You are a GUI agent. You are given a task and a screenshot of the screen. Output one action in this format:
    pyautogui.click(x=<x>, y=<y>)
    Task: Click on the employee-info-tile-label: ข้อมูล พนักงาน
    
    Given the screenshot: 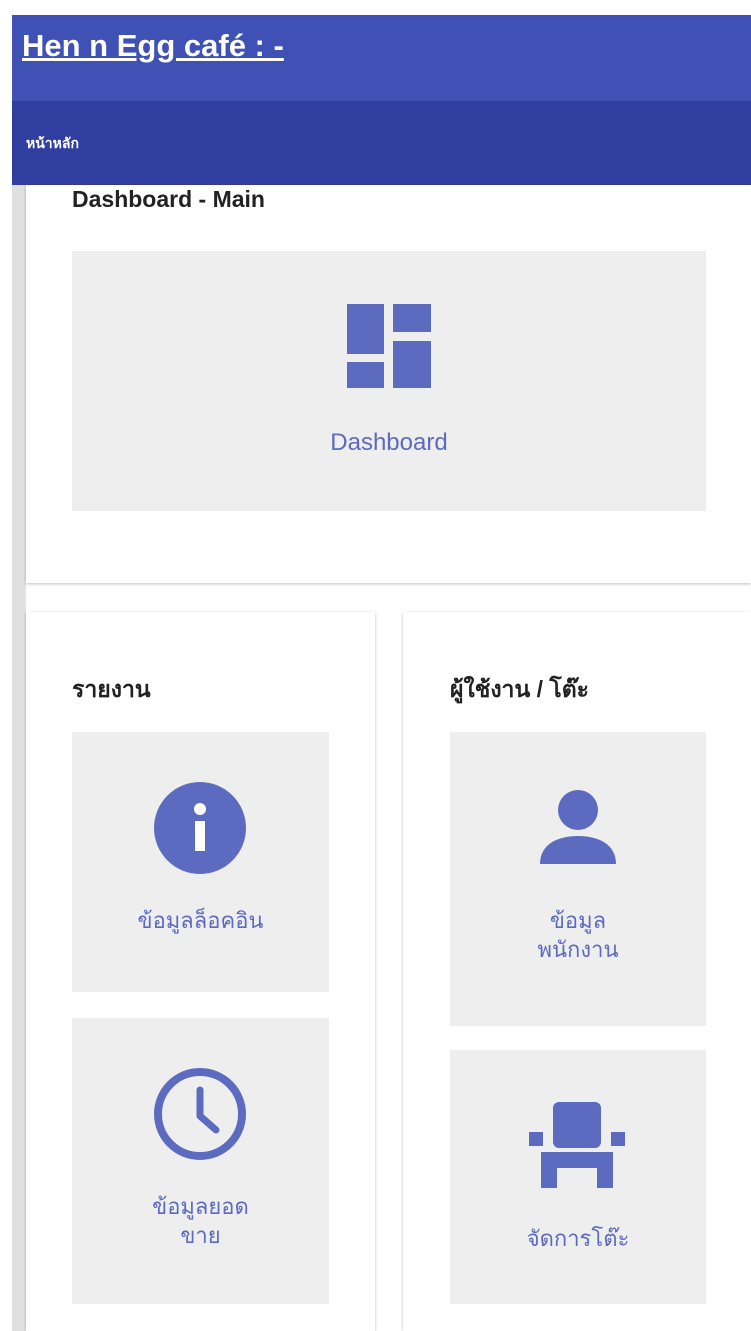 What is the action you would take?
    pyautogui.click(x=578, y=936)
    